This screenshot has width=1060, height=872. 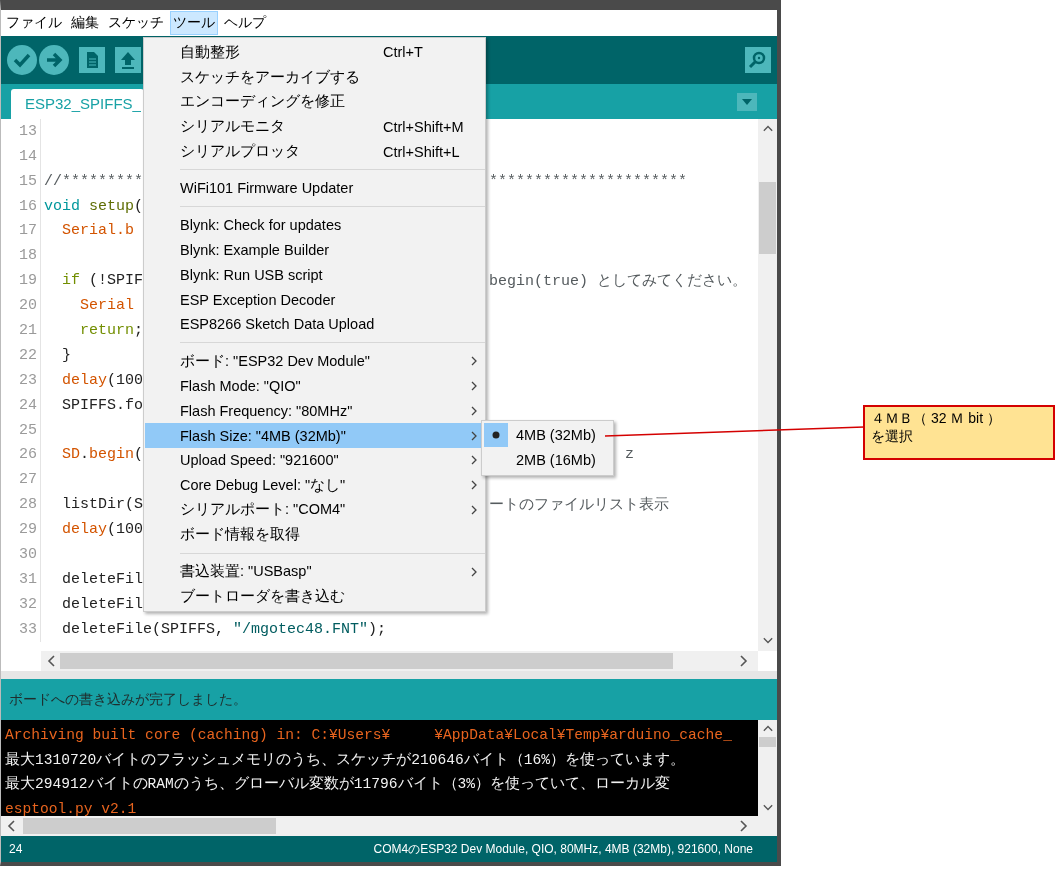 I want to click on menu-bar-item: ヘルプ, so click(x=245, y=22).